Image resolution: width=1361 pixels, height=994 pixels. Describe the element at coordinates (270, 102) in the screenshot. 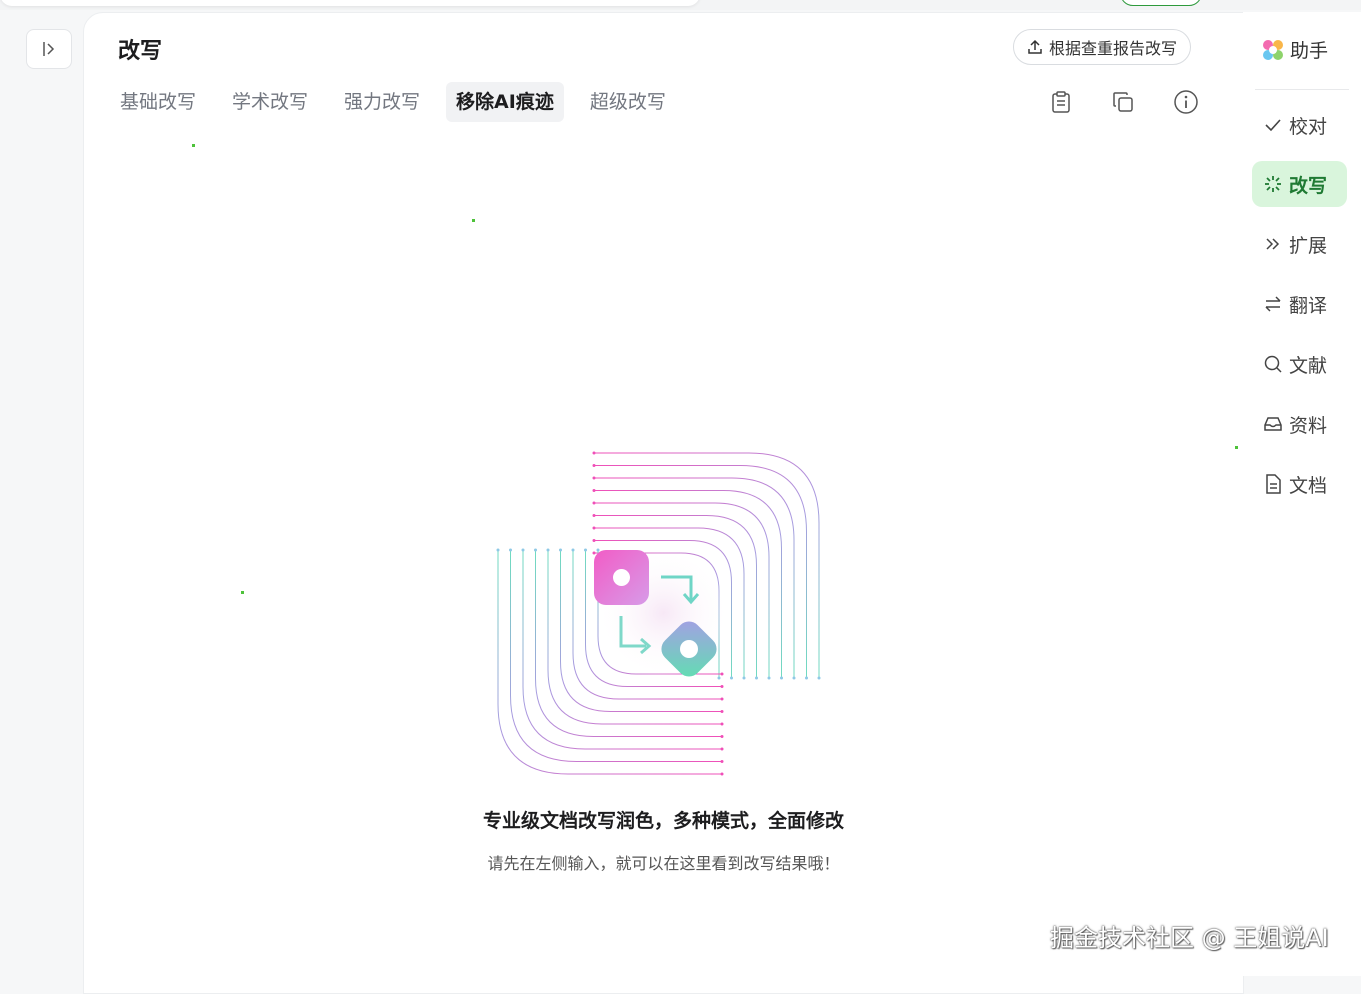

I see `tab-academic-rewrite: 学术改写` at that location.